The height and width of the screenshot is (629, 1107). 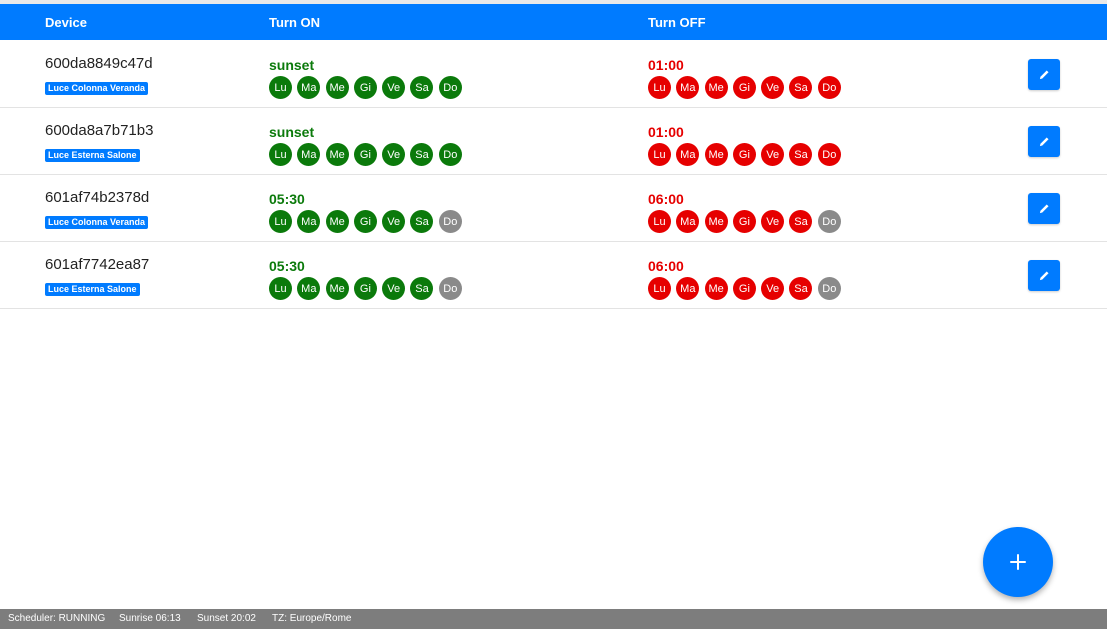 I want to click on plus-icon, so click(x=1018, y=562).